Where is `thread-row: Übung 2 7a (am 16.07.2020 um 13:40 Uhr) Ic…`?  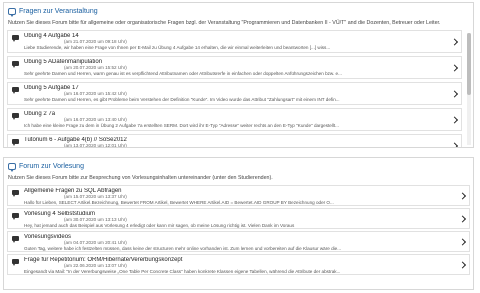
thread-row: Übung 2 7a (am 16.07.2020 um 13:40 Uhr) Ic… is located at coordinates (234, 119).